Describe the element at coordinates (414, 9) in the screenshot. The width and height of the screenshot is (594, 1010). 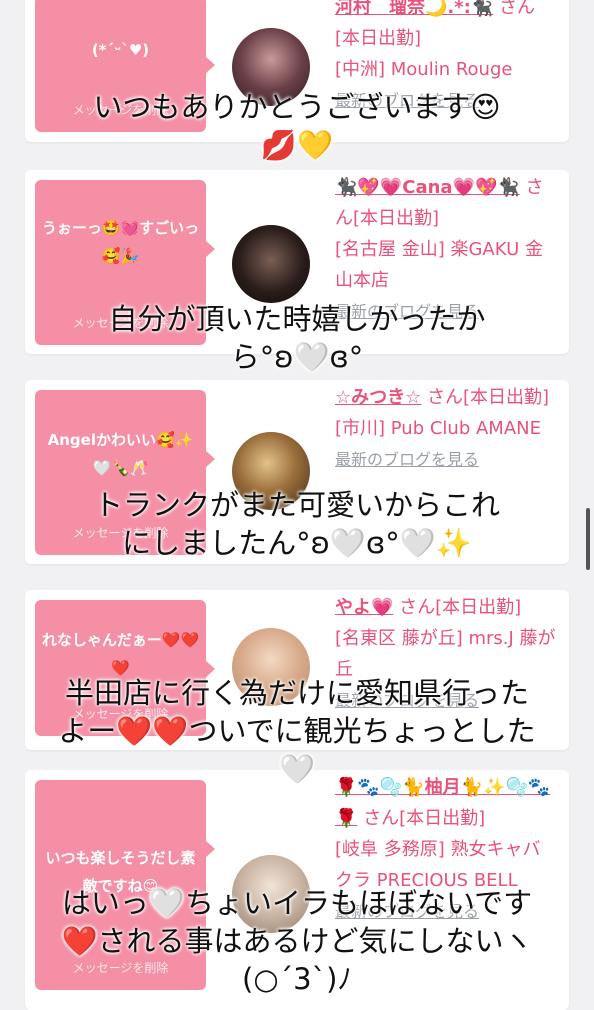
I see `cast-name-link: 河村 瑠奈🌙.*:🐈‍⬛` at that location.